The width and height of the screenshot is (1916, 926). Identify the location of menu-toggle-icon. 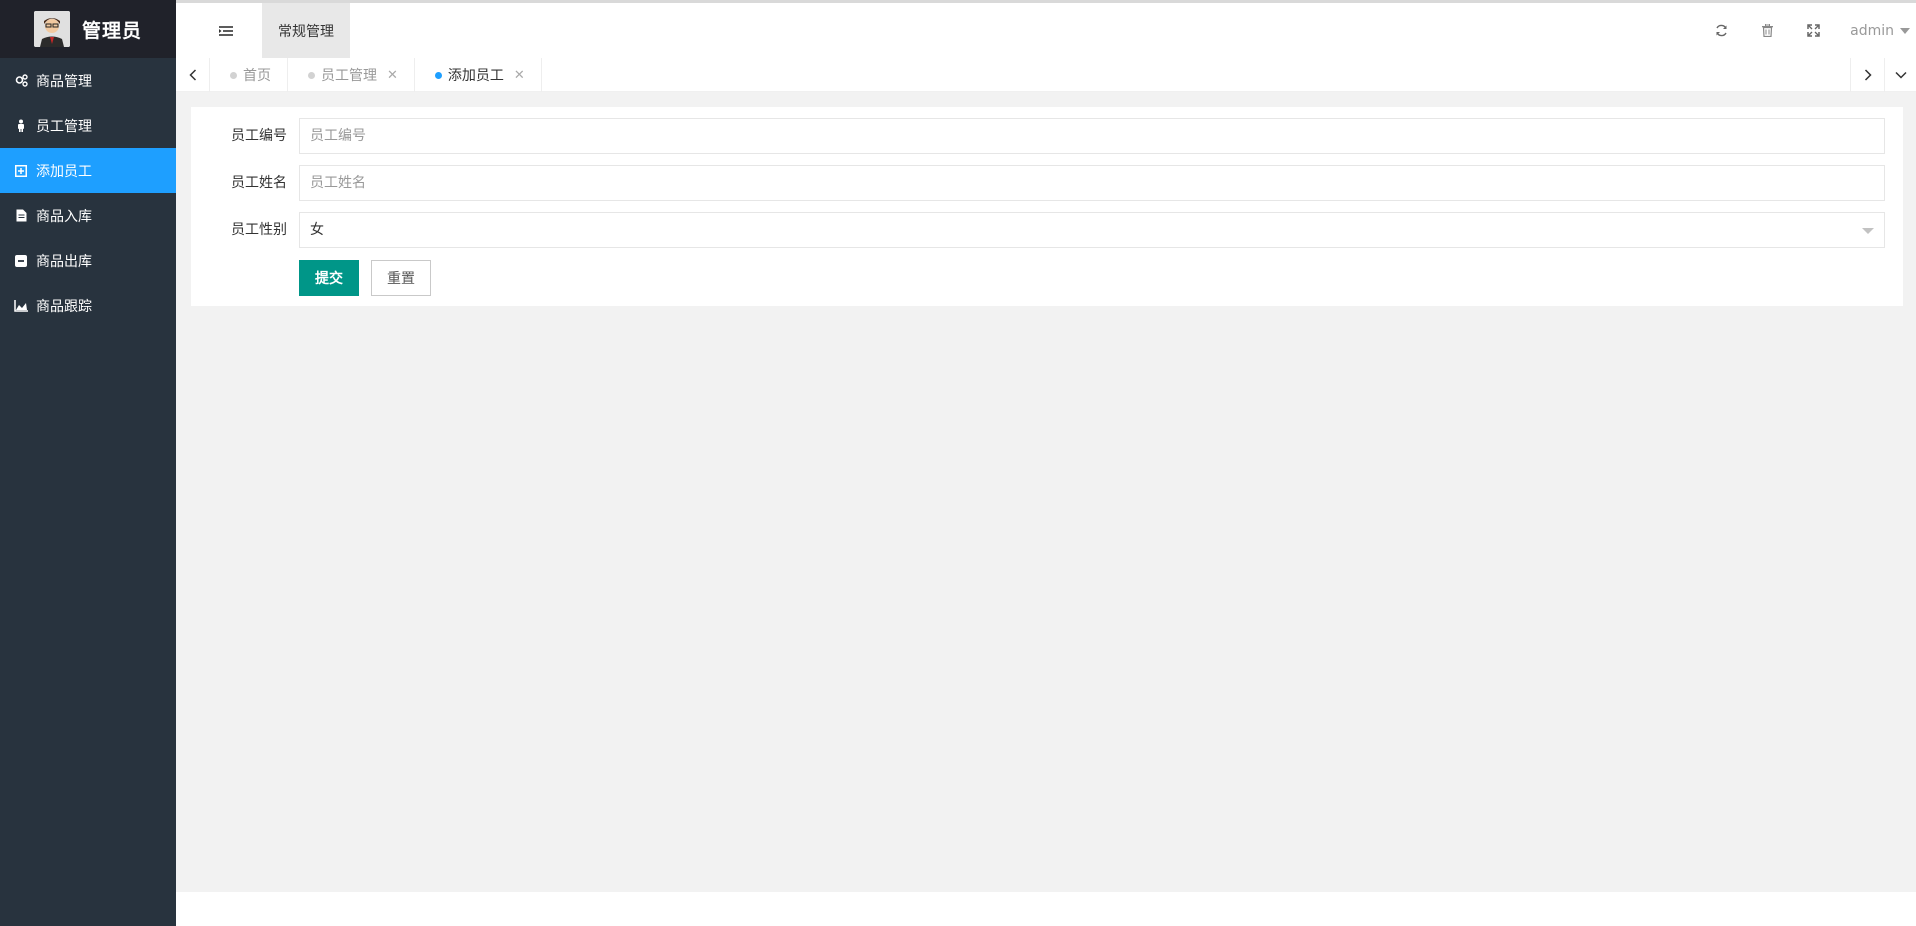
(226, 30).